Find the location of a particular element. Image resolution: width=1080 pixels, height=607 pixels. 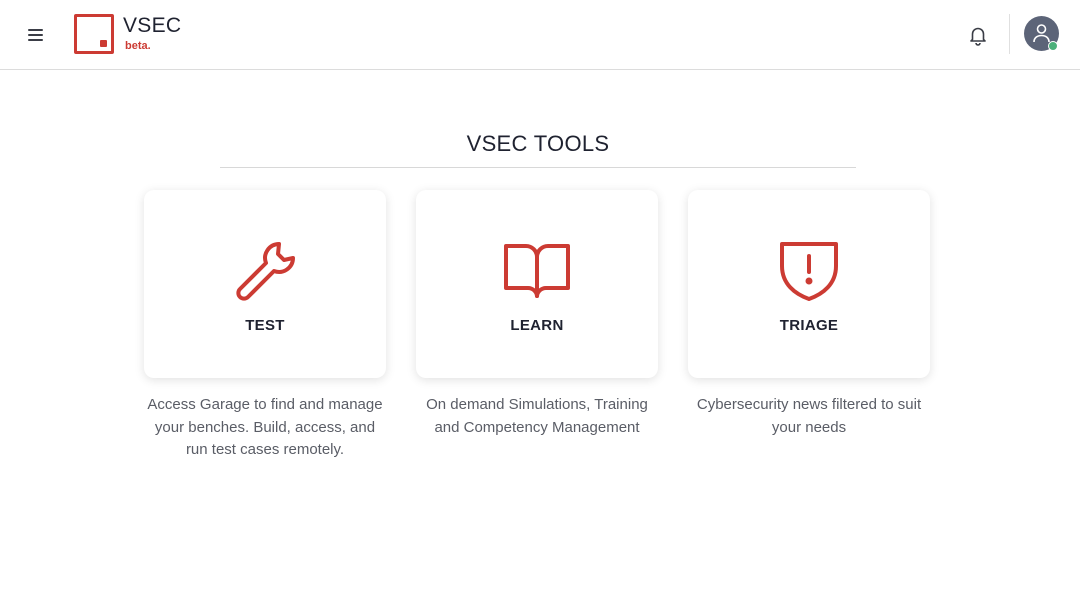

logo-icon is located at coordinates (94, 34).